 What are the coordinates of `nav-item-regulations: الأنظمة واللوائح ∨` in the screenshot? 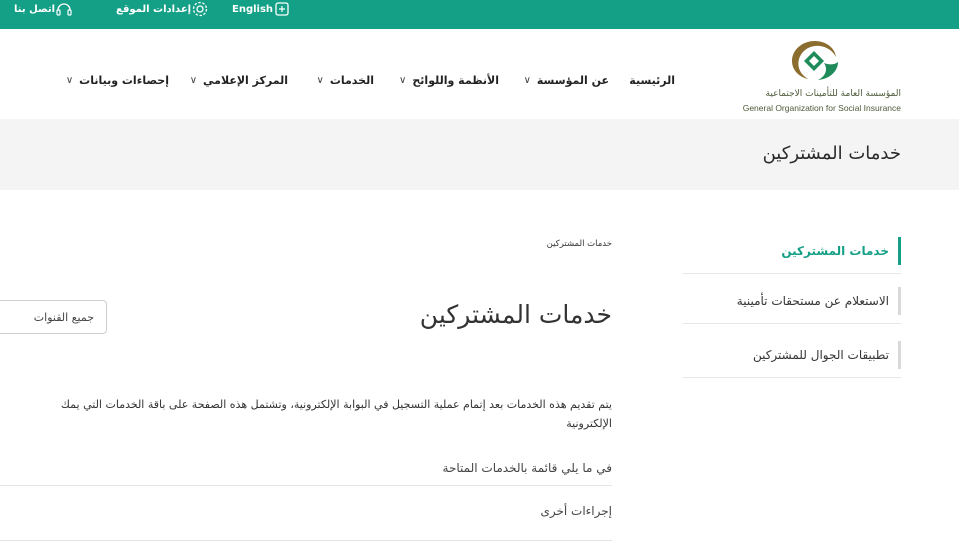 It's located at (449, 80).